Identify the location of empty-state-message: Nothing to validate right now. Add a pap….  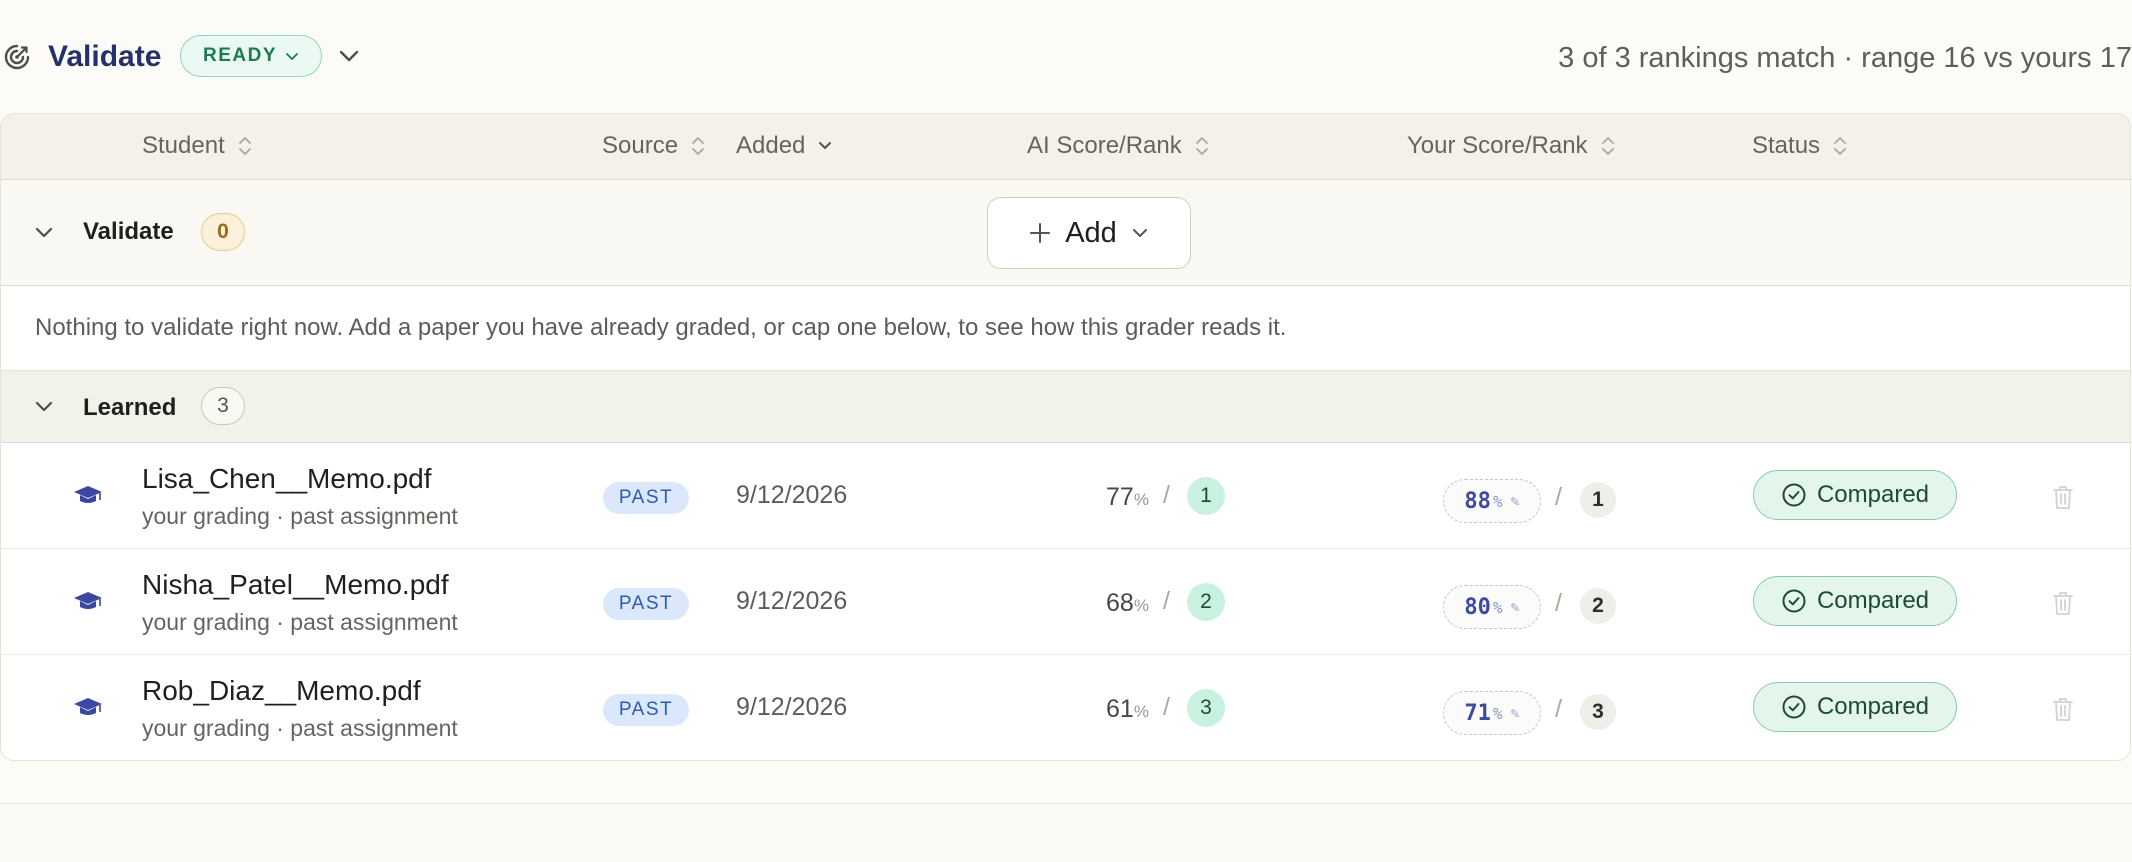
(661, 327).